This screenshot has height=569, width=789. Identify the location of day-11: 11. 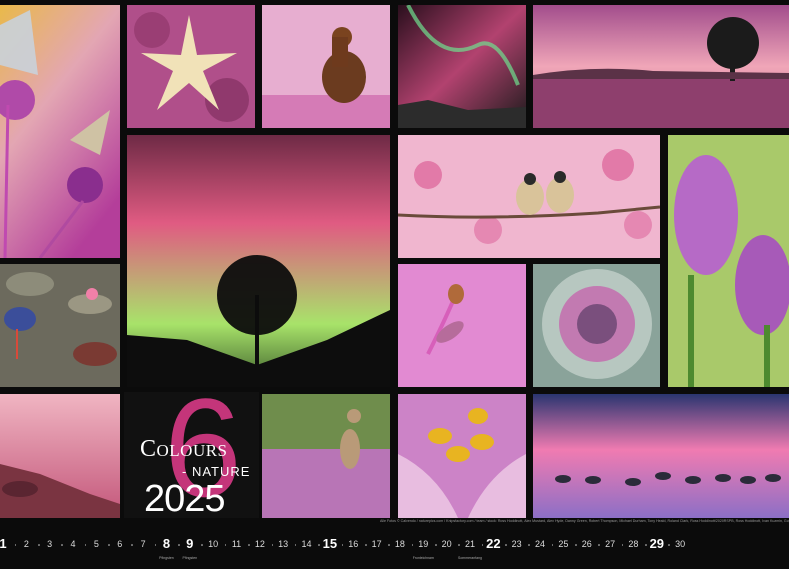
(236, 544).